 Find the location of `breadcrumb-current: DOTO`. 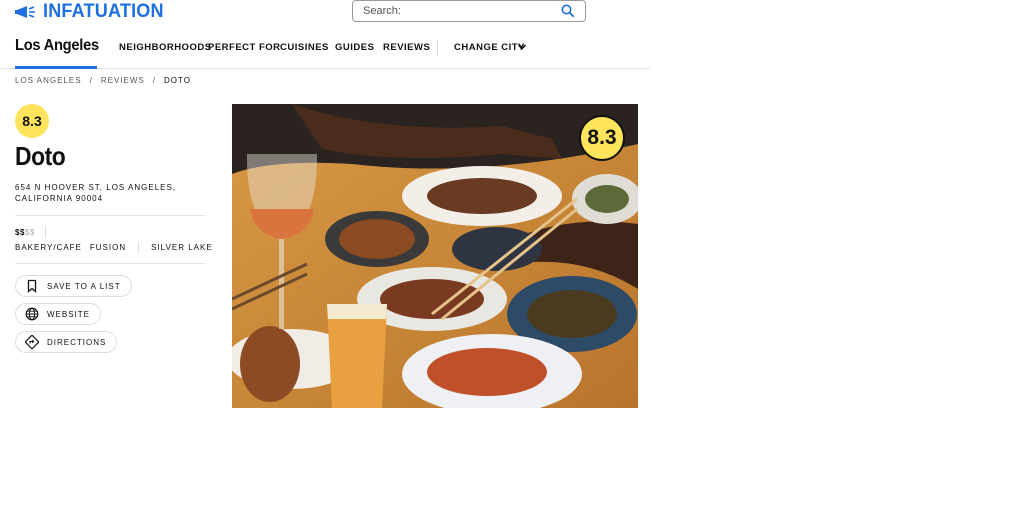

breadcrumb-current: DOTO is located at coordinates (177, 80).